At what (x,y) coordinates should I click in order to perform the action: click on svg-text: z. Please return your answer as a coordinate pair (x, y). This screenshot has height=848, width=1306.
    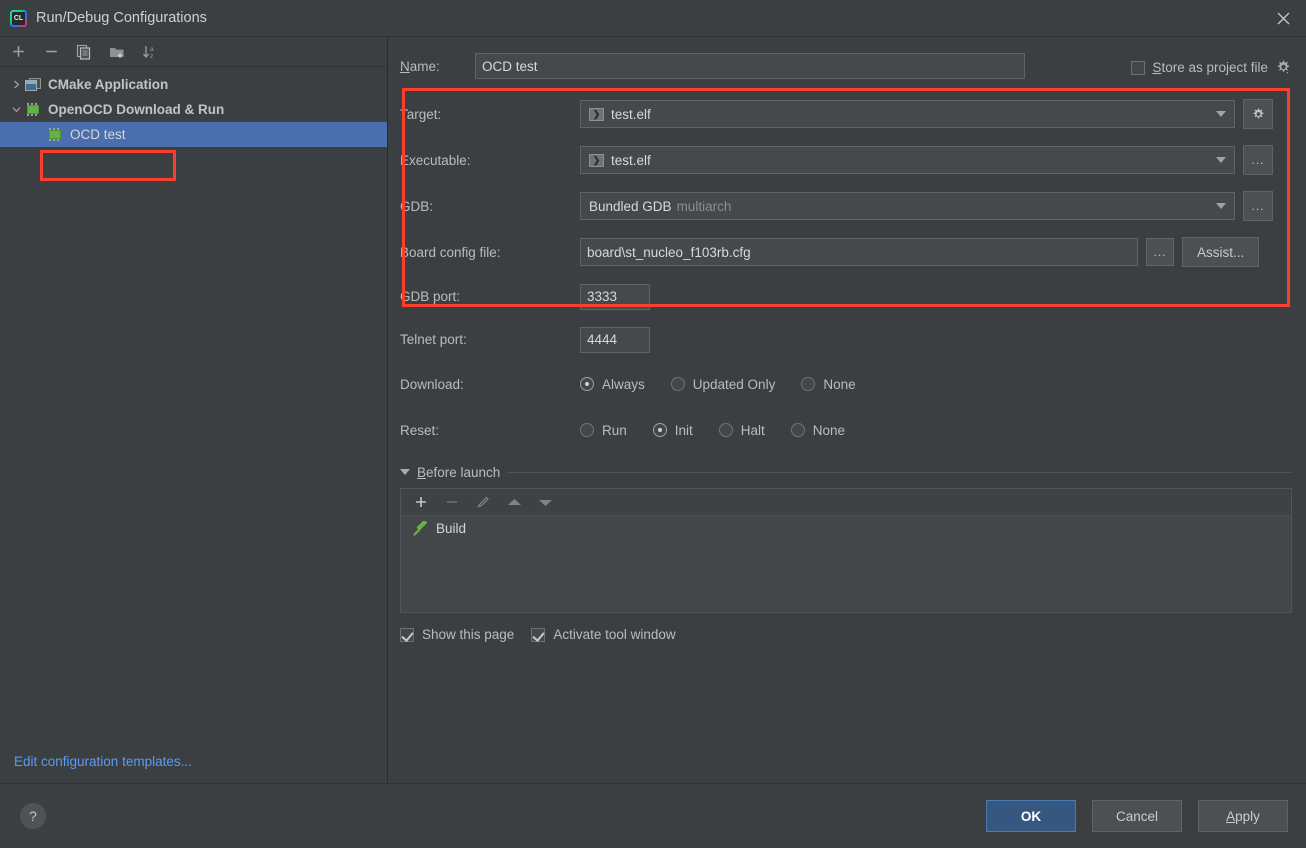
    Looking at the image, I should click on (151, 56).